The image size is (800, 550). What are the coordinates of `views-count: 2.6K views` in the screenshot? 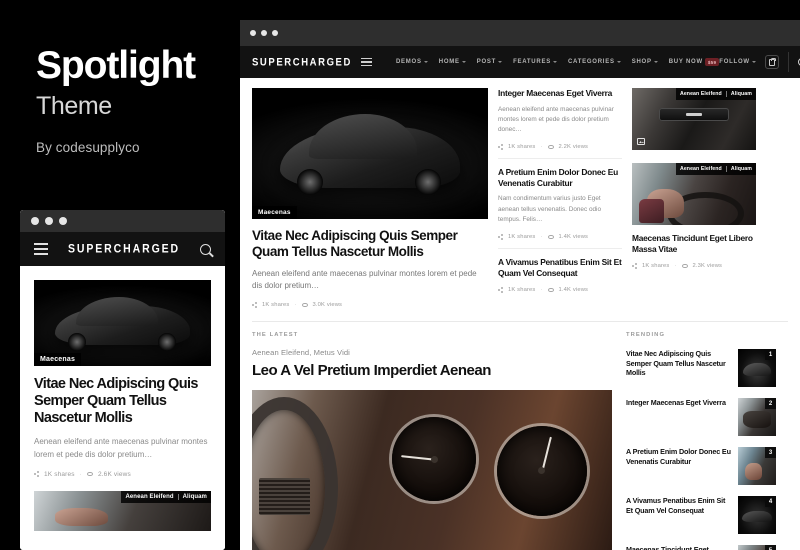 It's located at (114, 474).